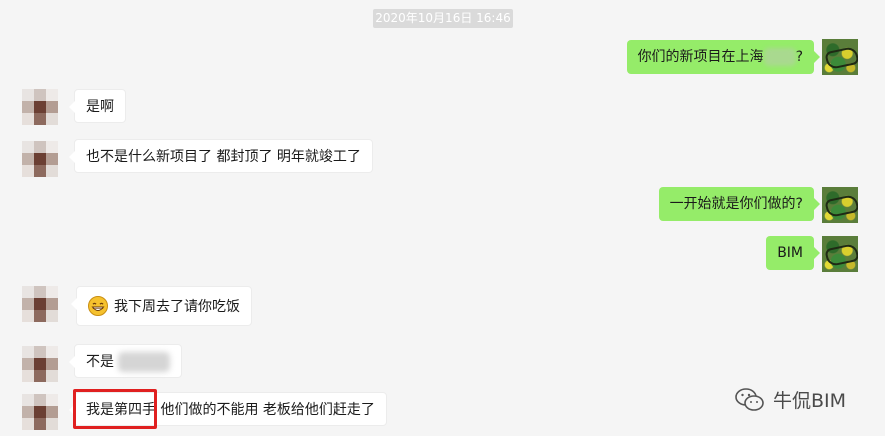  I want to click on chat-timestamp: 2020年10月16日 16:46, so click(443, 18).